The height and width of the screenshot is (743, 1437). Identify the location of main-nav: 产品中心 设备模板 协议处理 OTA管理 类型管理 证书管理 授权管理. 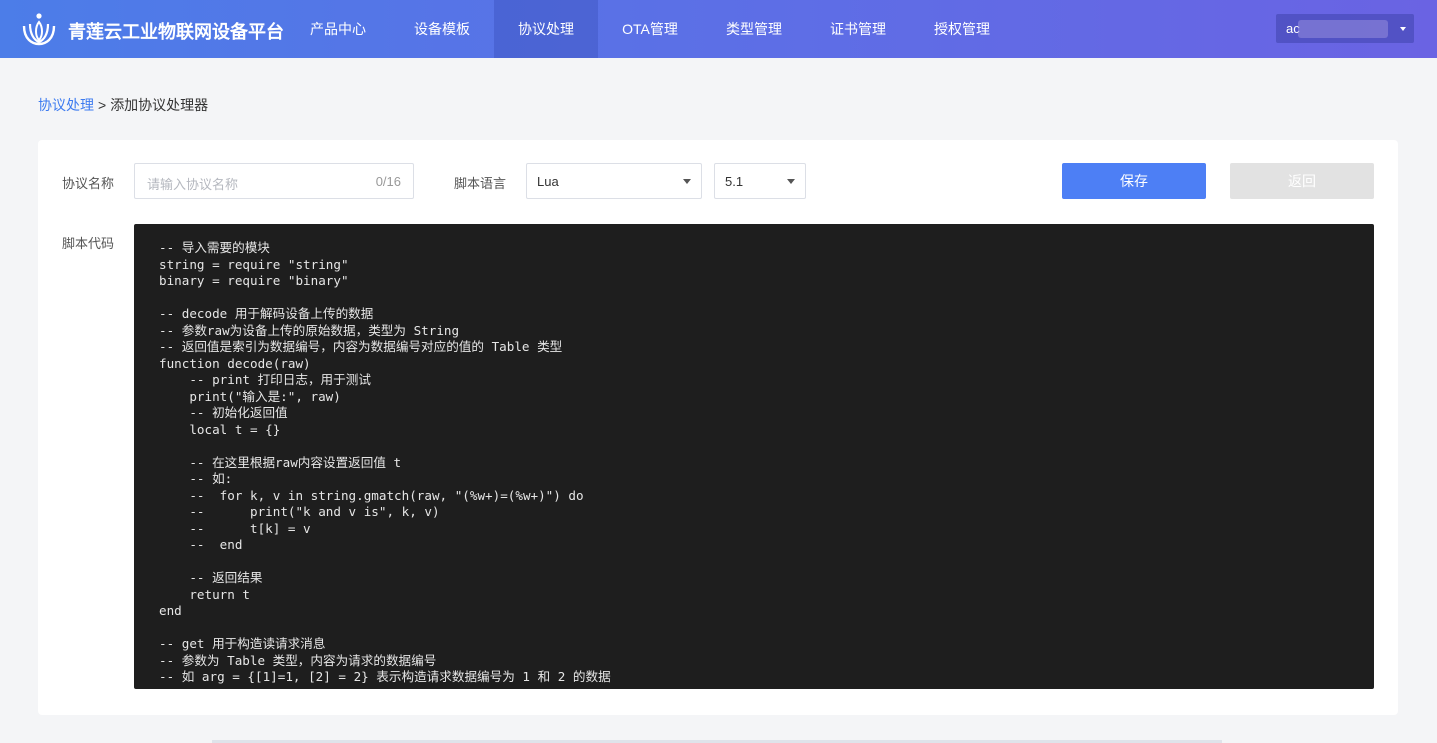
(650, 29).